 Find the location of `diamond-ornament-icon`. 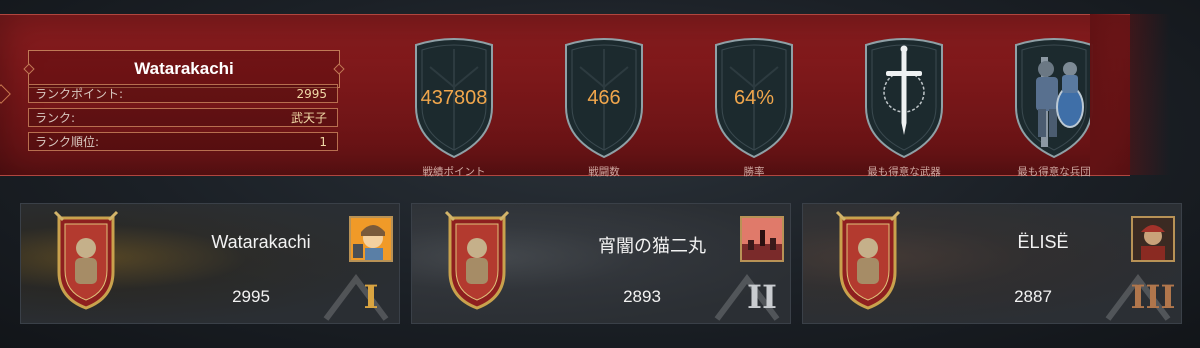

diamond-ornament-icon is located at coordinates (5, 94).